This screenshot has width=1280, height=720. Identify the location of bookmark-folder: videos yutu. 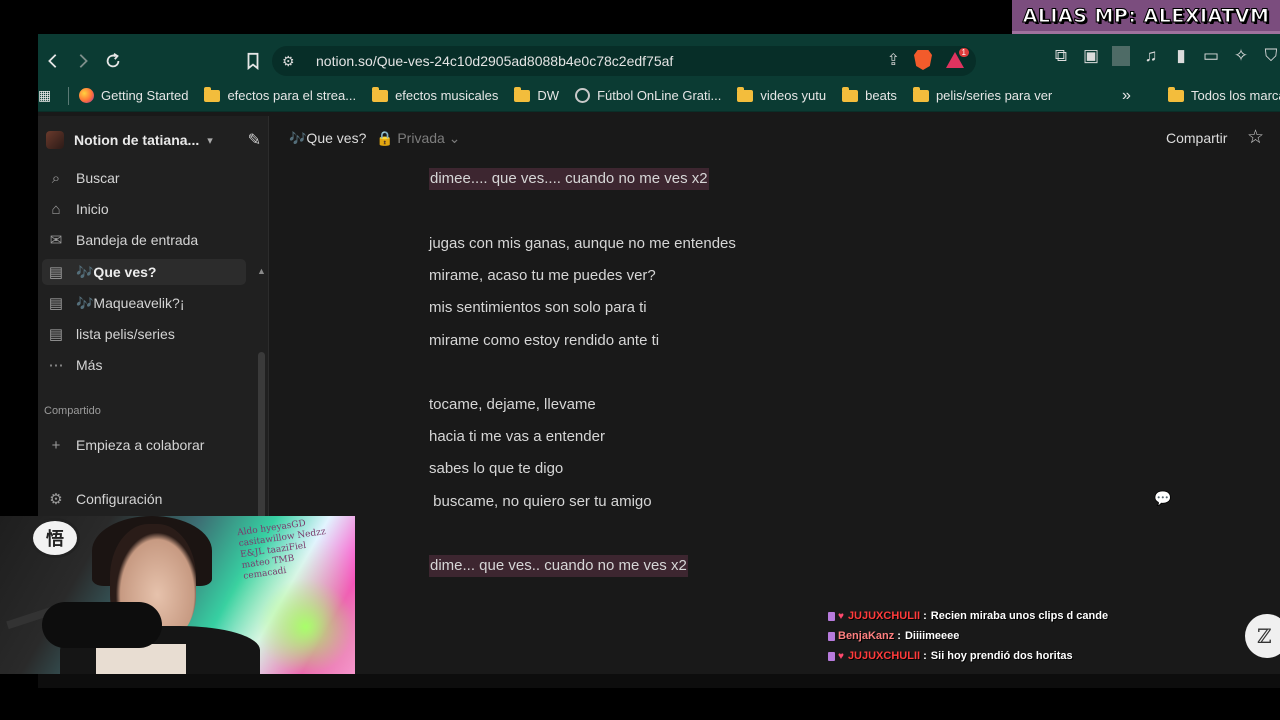
(781, 94).